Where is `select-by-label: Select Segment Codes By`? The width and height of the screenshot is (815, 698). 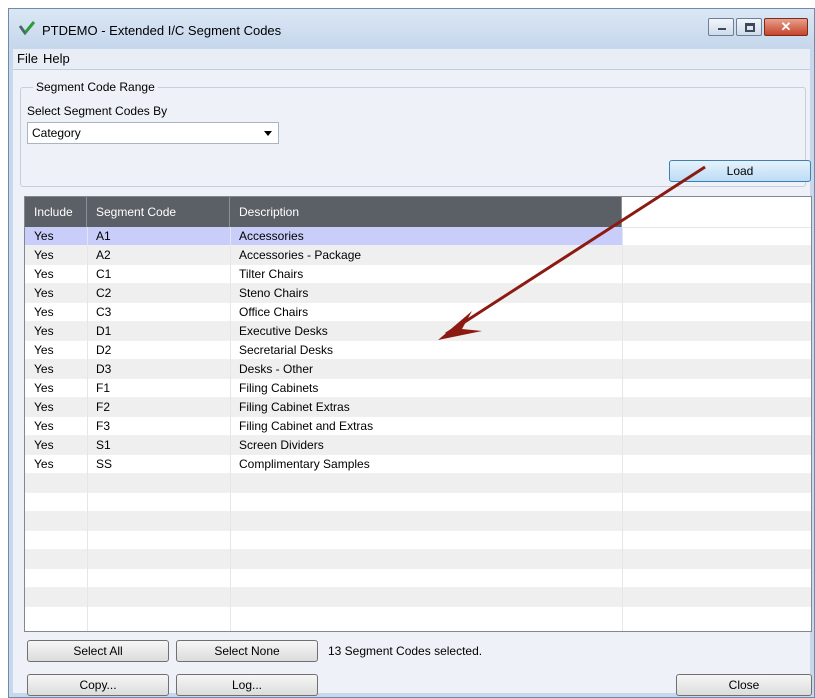 select-by-label: Select Segment Codes By is located at coordinates (97, 111).